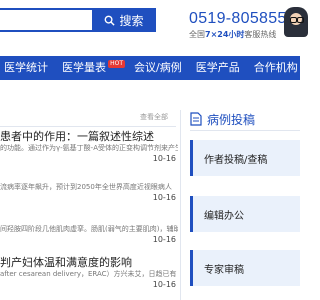 The image size is (320, 300). I want to click on nav-item-meetings: 会议/病例, so click(158, 68).